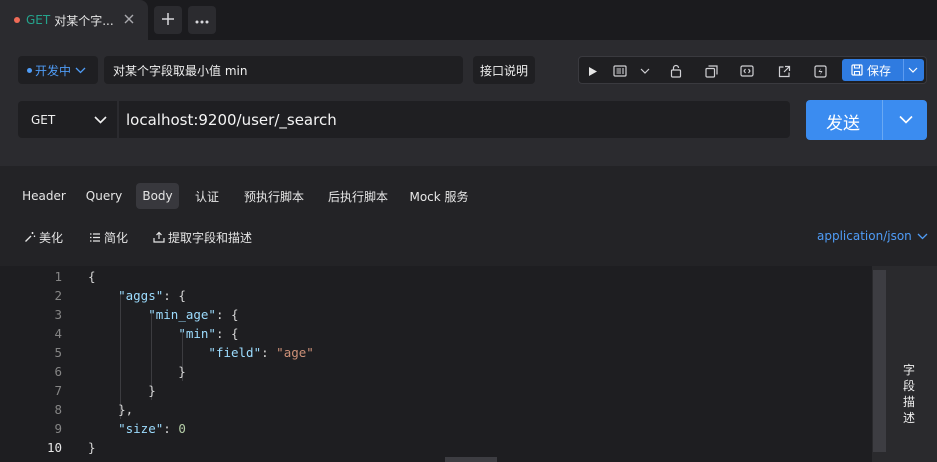  Describe the element at coordinates (157, 196) in the screenshot. I see `tab-body: Body` at that location.